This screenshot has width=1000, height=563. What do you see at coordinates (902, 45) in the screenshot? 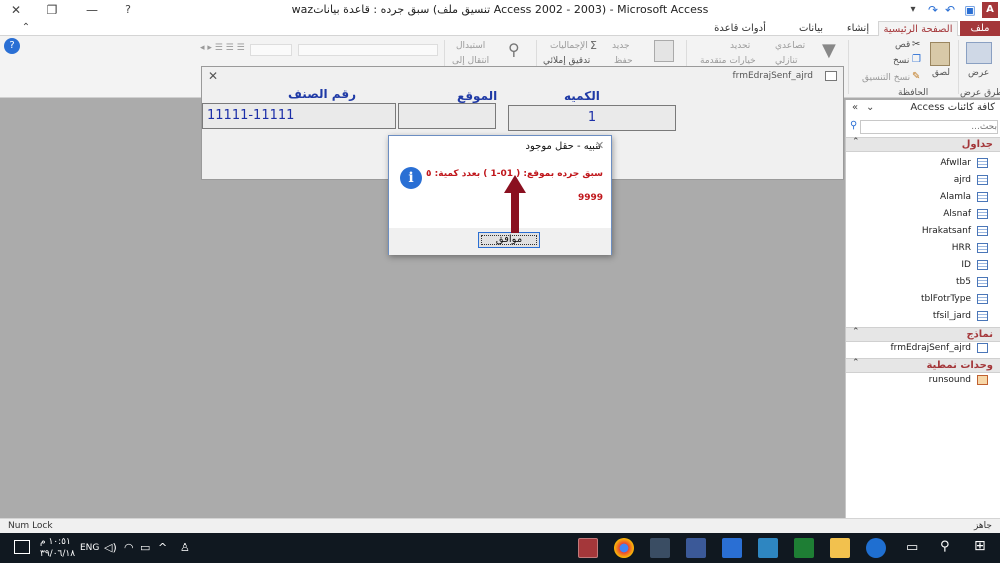
I see `cut-button: قص` at bounding box center [902, 45].